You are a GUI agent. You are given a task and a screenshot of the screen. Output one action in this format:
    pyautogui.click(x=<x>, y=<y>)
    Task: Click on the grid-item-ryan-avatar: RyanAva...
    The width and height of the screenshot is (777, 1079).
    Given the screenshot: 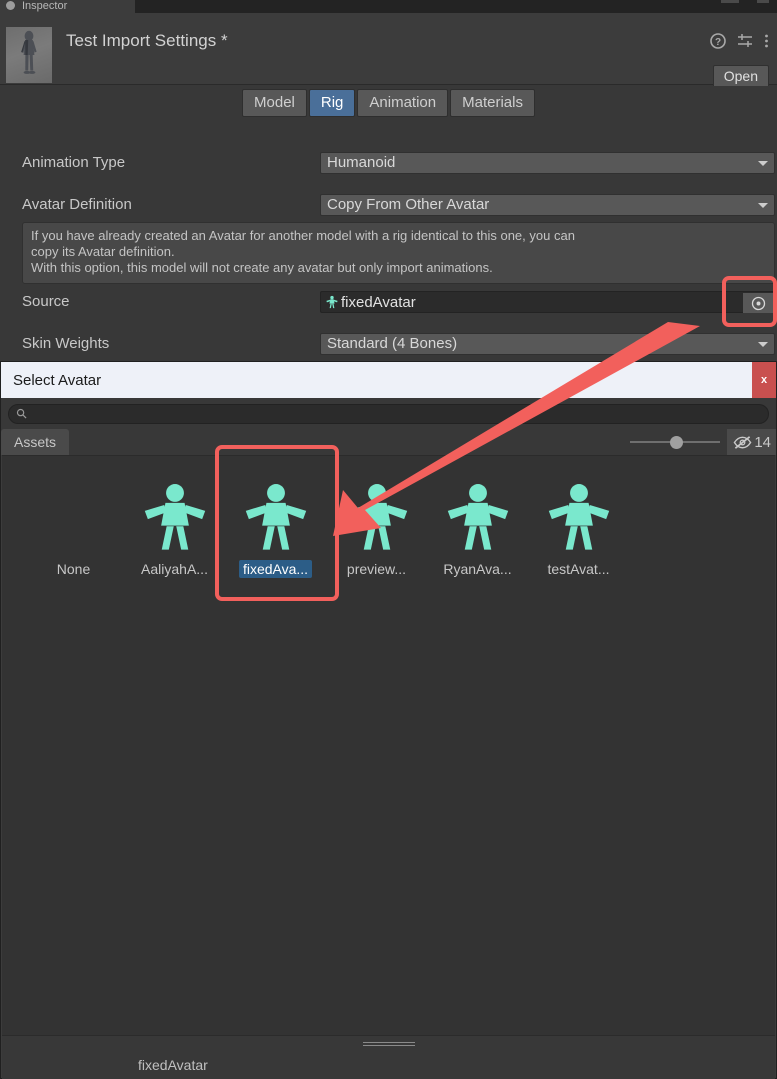 What is the action you would take?
    pyautogui.click(x=477, y=523)
    